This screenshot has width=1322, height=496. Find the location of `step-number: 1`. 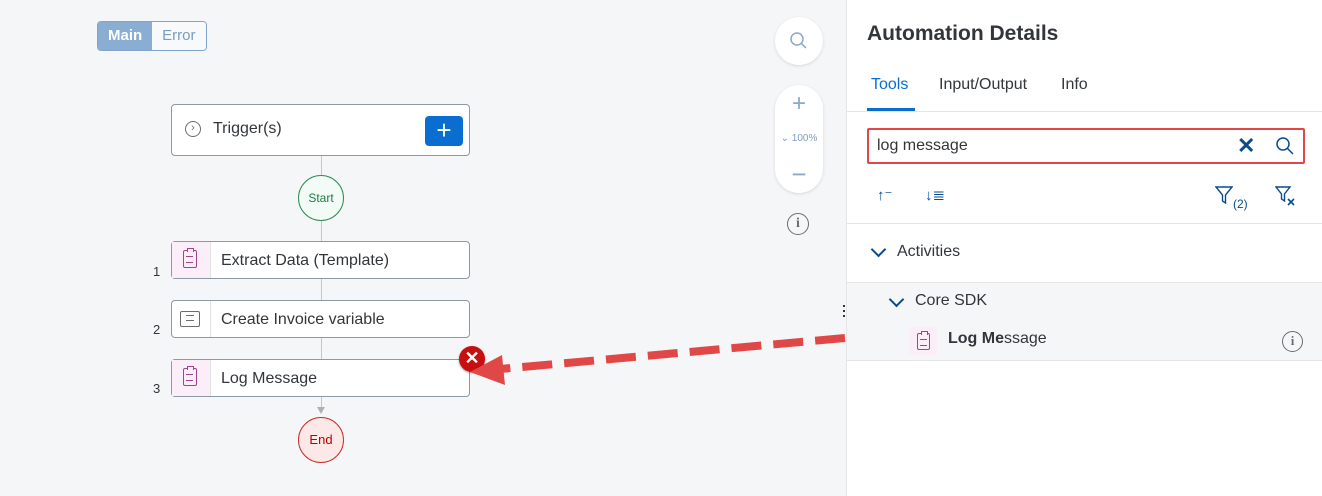

step-number: 1 is located at coordinates (157, 271).